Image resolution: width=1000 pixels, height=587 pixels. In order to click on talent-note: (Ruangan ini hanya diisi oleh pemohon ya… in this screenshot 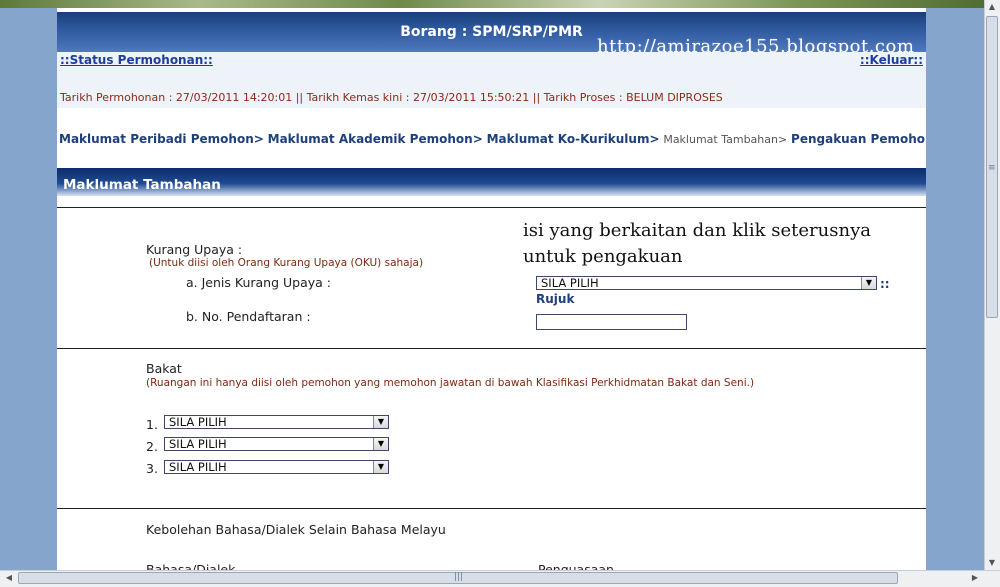, I will do `click(450, 383)`.